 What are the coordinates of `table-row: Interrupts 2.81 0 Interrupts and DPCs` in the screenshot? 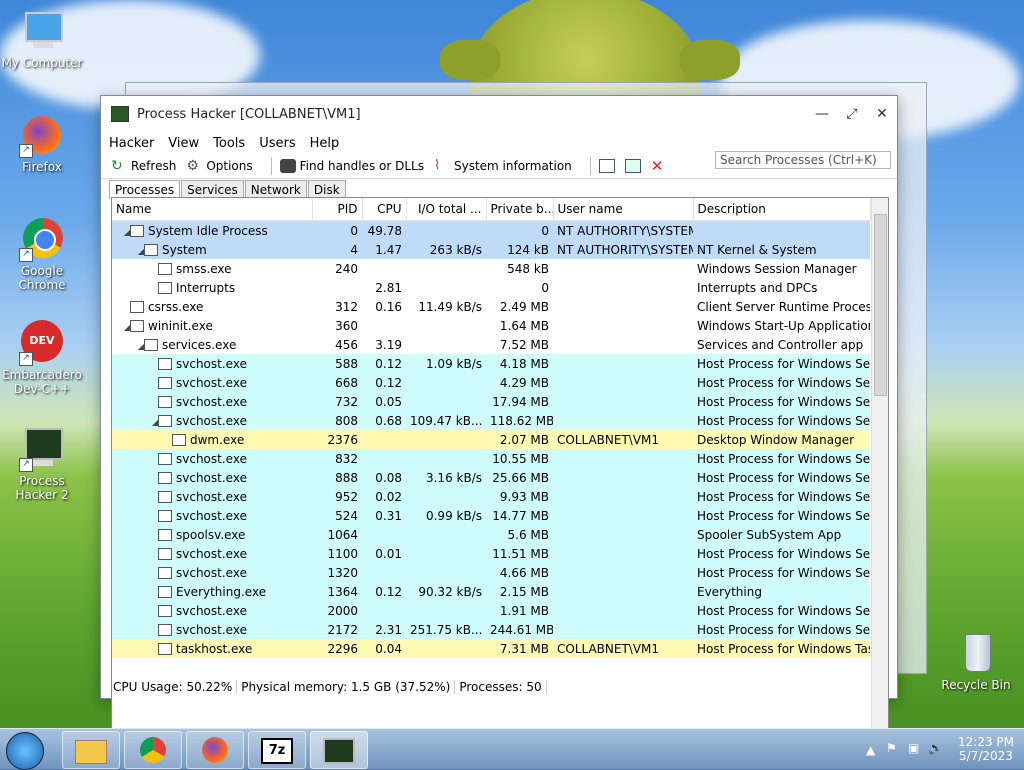 It's located at (491, 287).